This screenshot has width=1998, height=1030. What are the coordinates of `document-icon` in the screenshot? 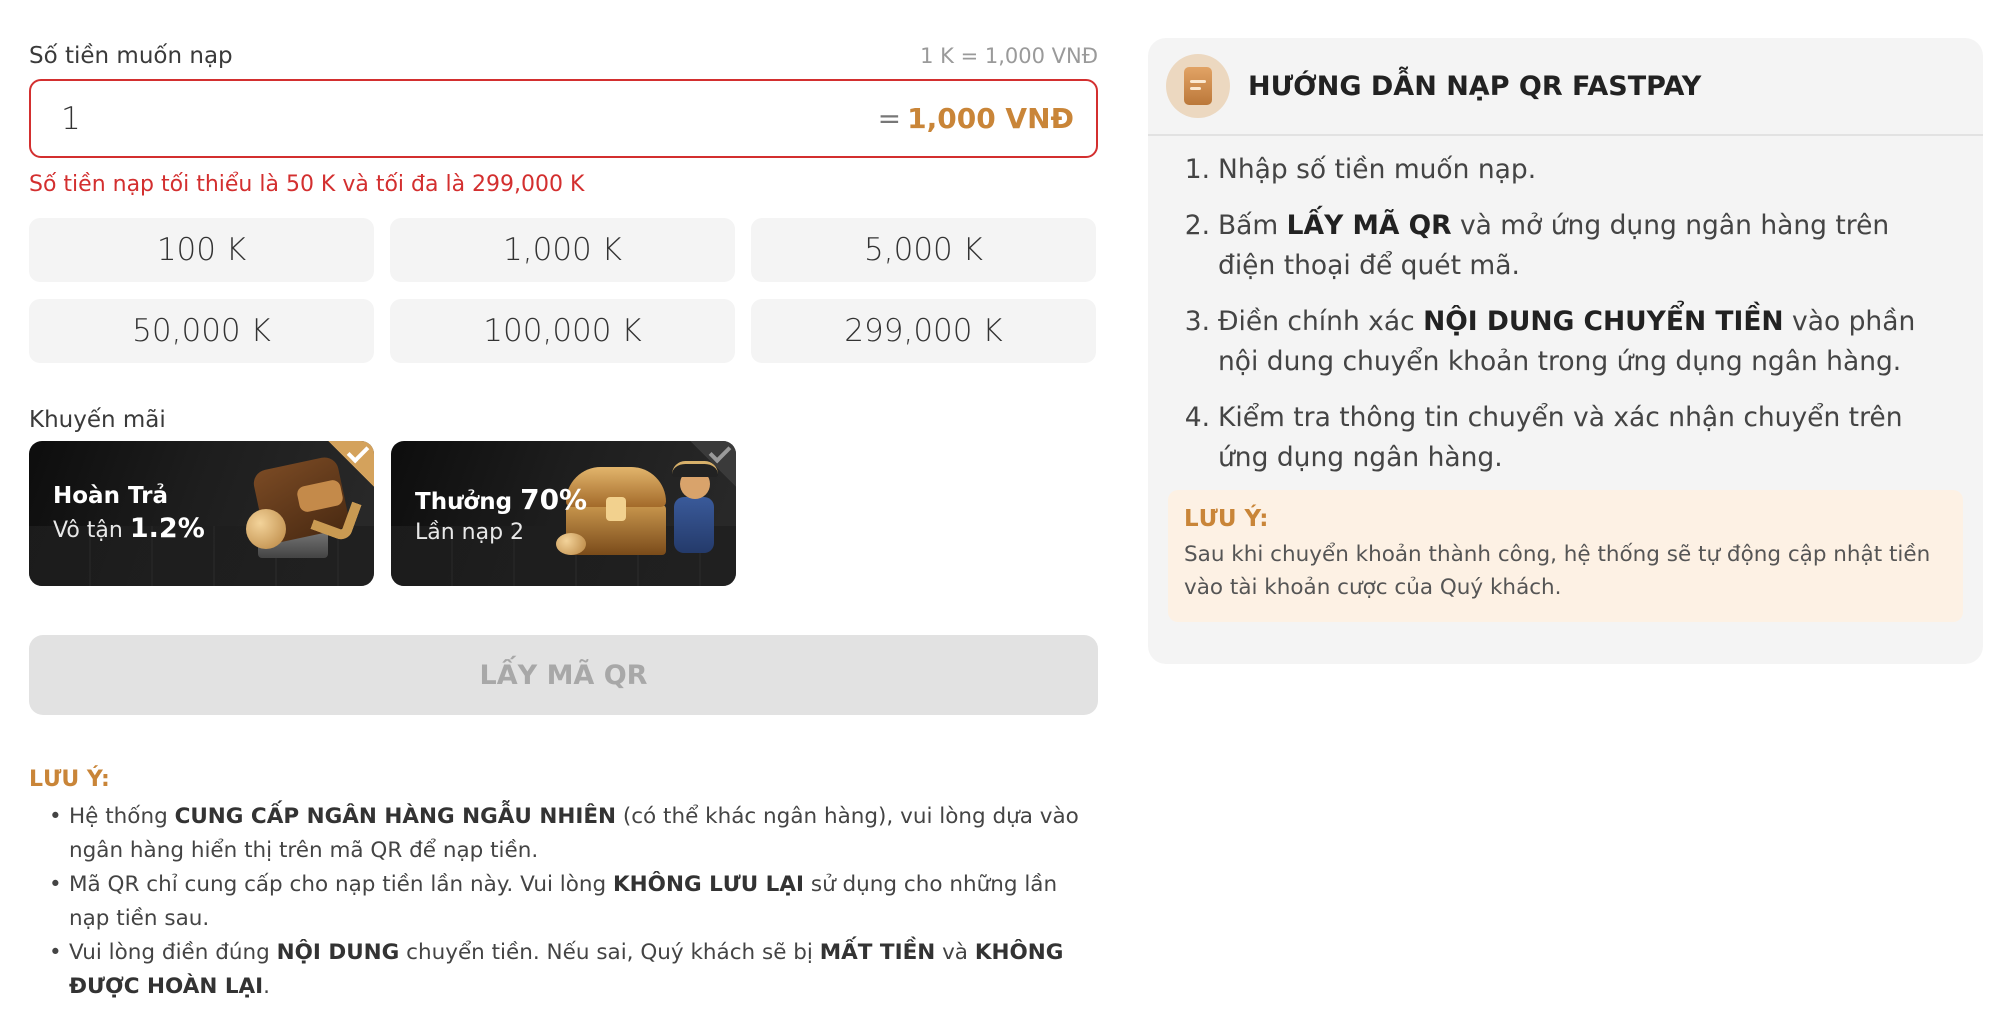 It's located at (1198, 86).